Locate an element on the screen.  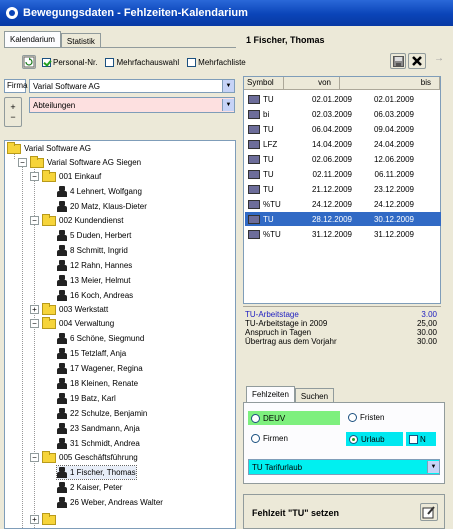
tree-node-employee: 26 Weber, Andreas Walter is located at coordinates (110, 502).